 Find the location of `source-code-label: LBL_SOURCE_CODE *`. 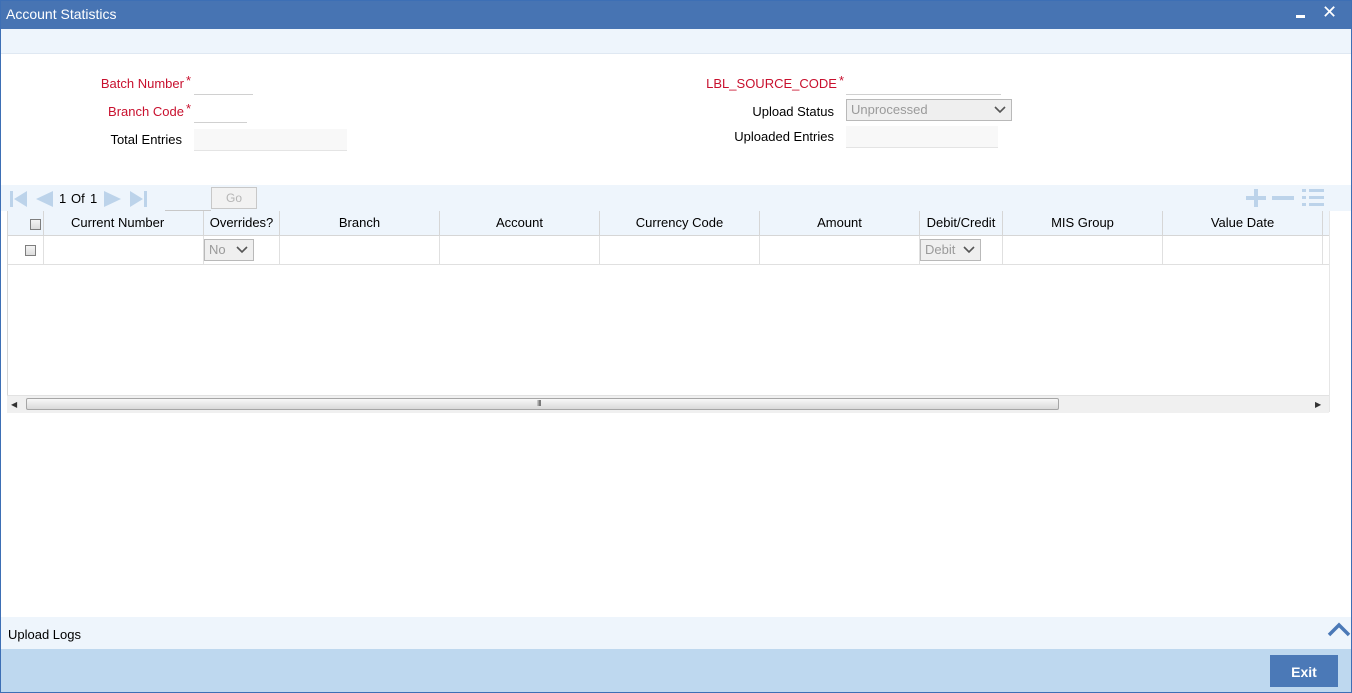

source-code-label: LBL_SOURCE_CODE * is located at coordinates (752, 82).